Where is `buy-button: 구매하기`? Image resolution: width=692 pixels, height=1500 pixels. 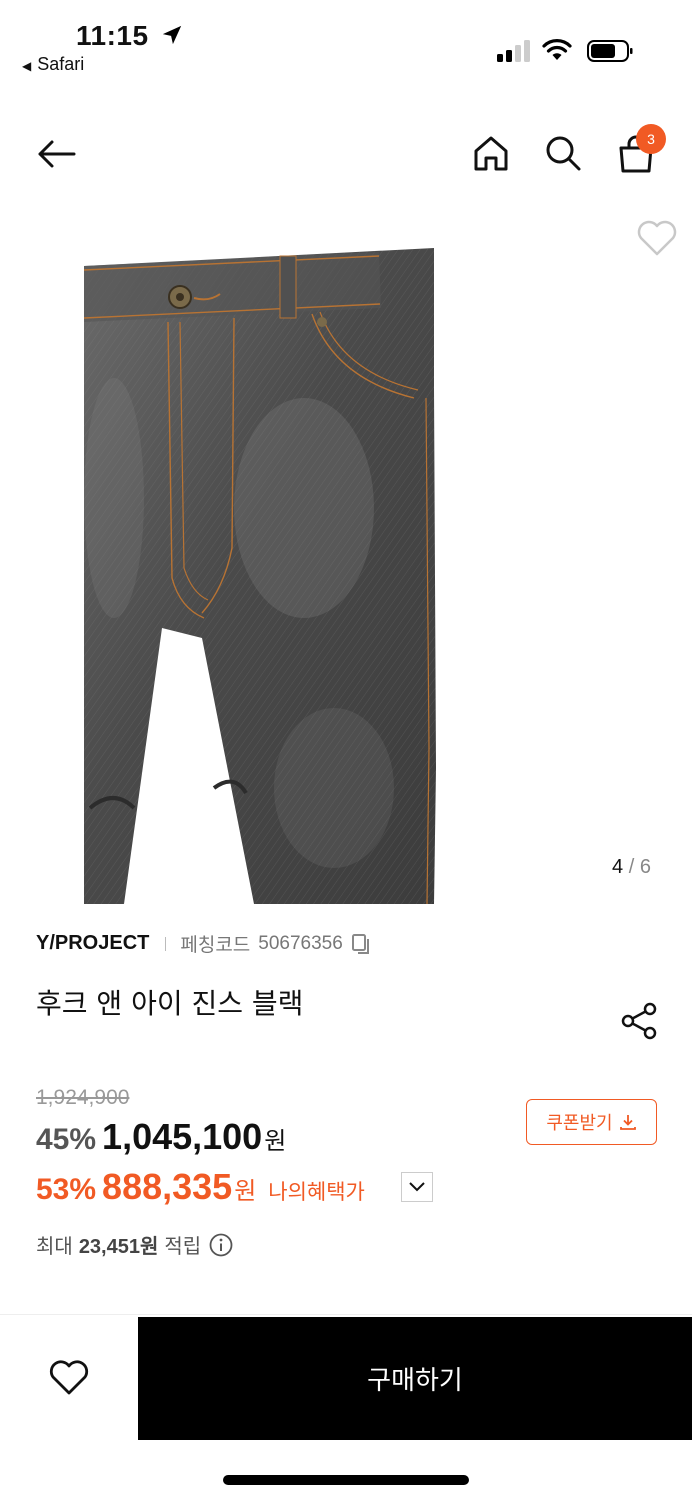
buy-button: 구매하기 is located at coordinates (415, 1378).